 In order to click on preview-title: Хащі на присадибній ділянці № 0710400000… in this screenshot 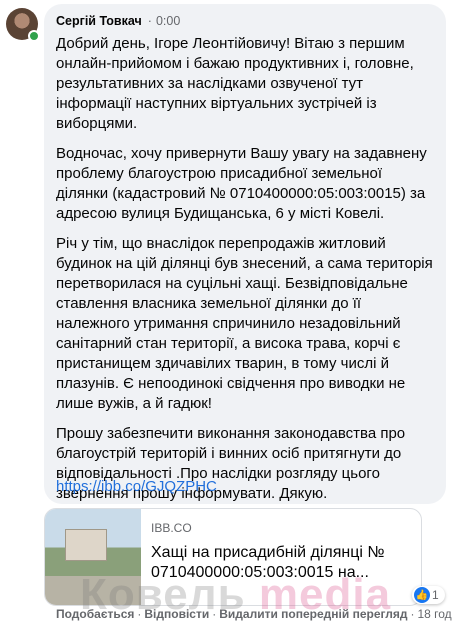, I will do `click(268, 562)`.